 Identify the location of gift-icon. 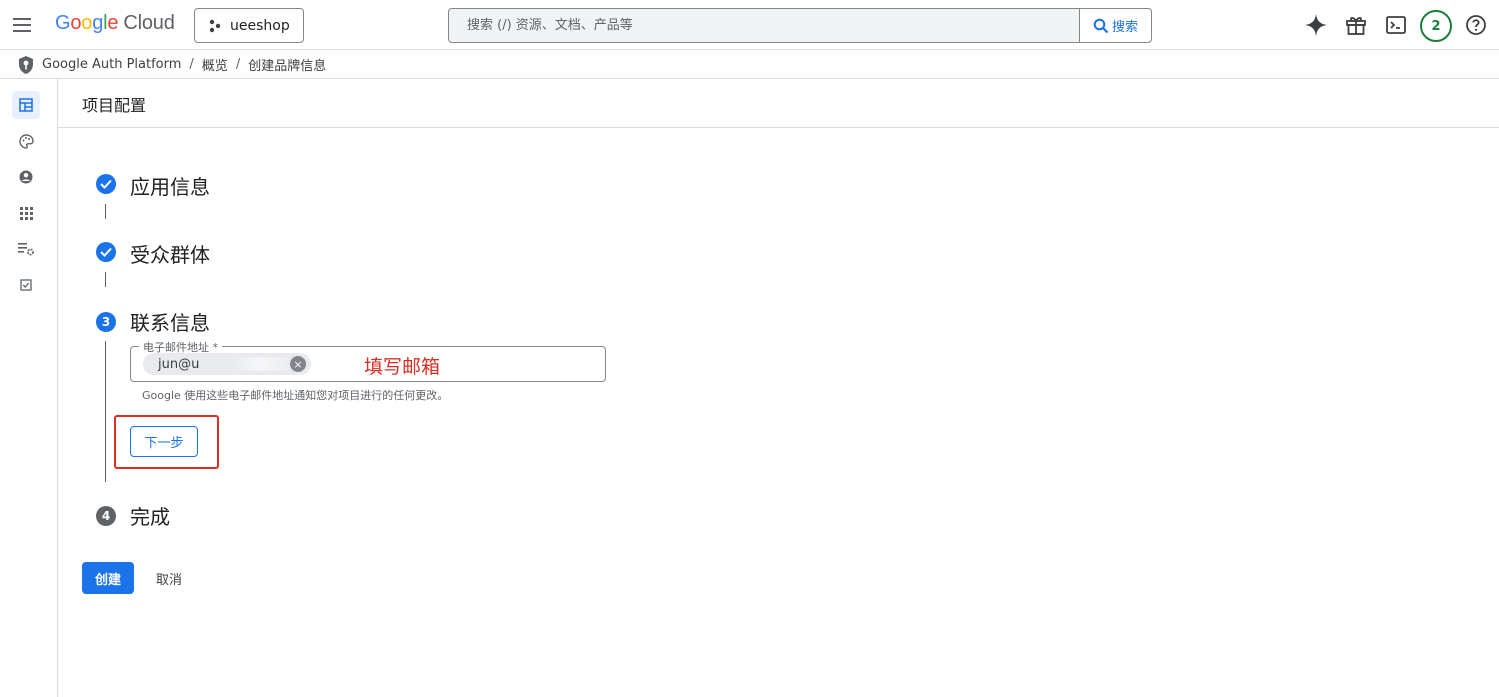
(1356, 25).